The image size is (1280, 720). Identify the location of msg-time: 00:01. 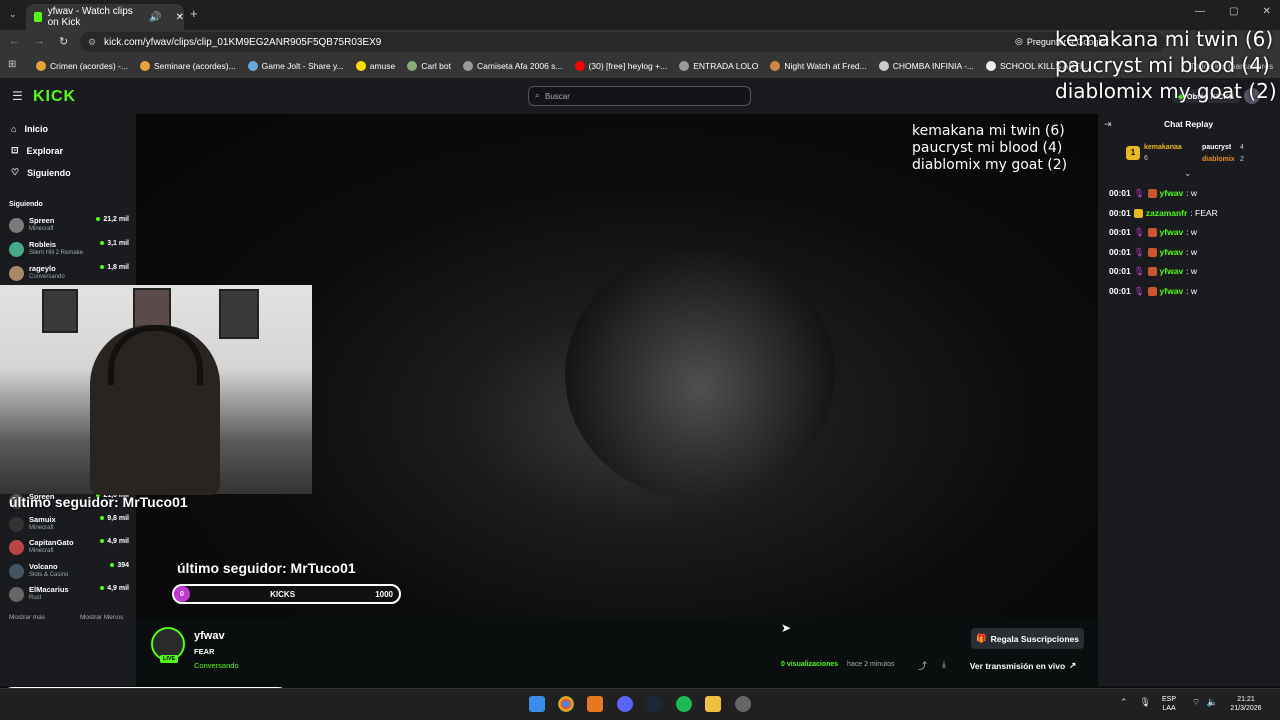
(1120, 193).